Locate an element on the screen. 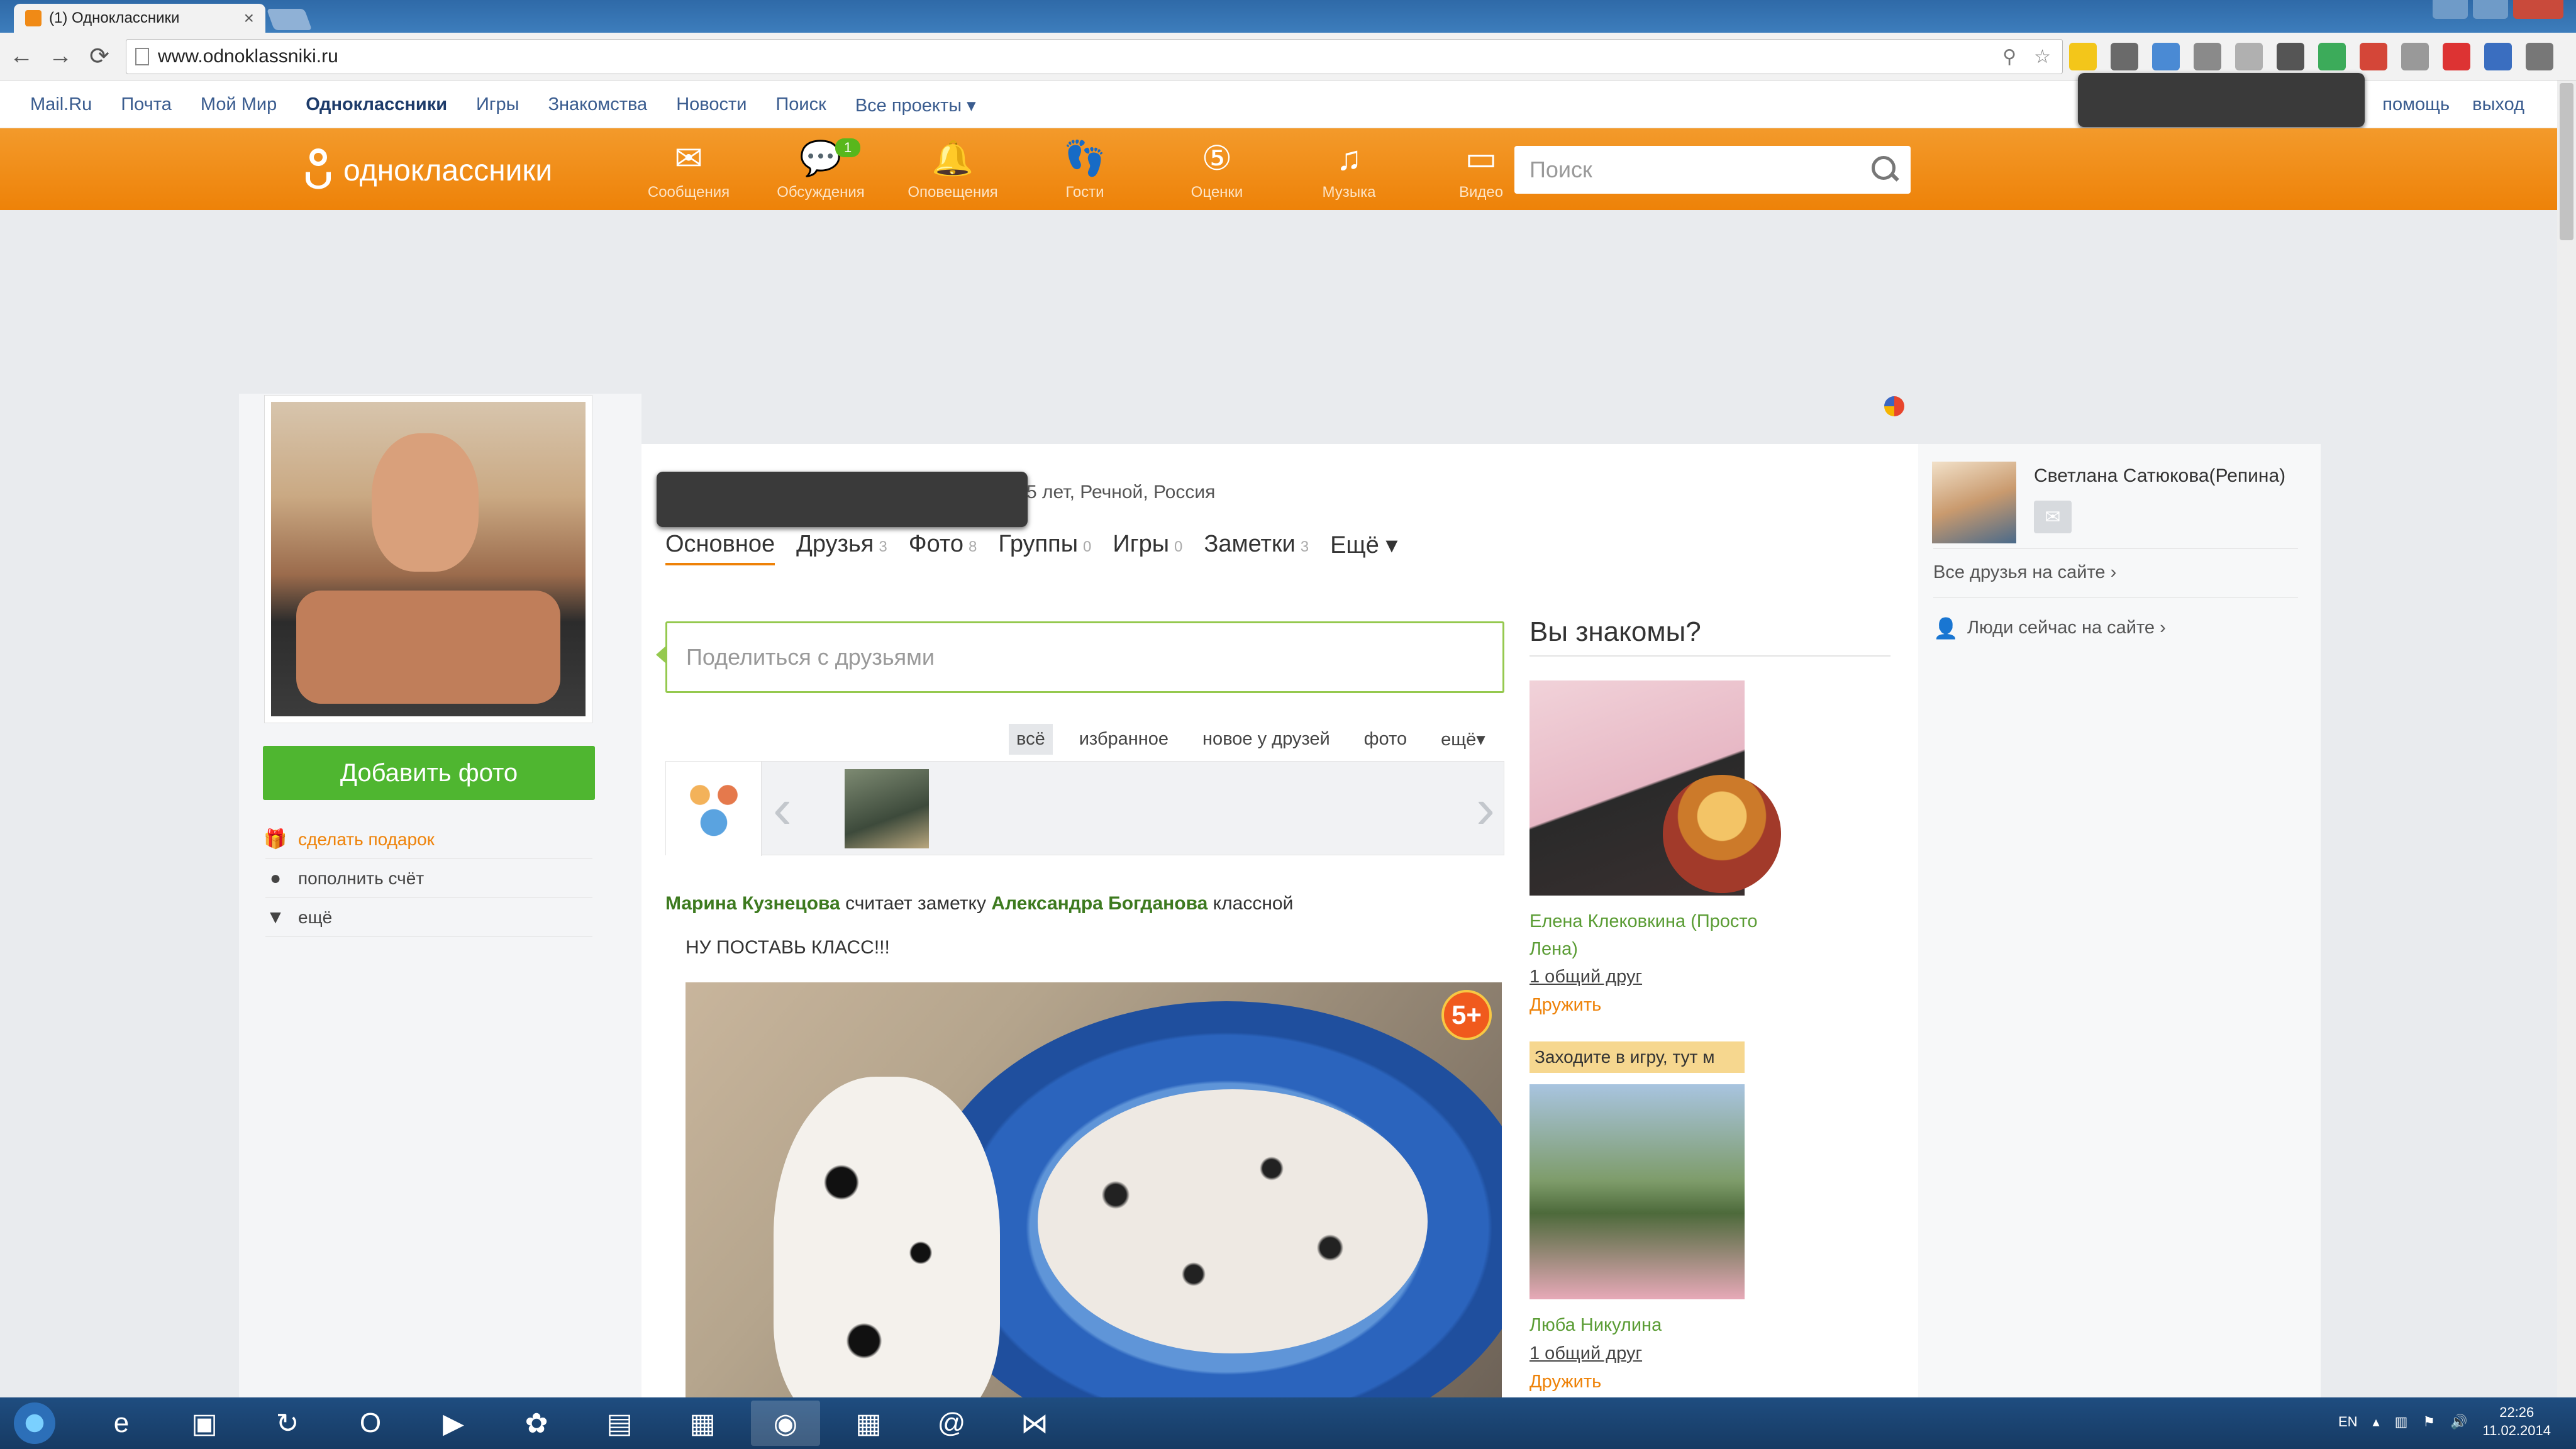 Image resolution: width=2576 pixels, height=1449 pixels. page-scrollbar is located at coordinates (2566, 740).